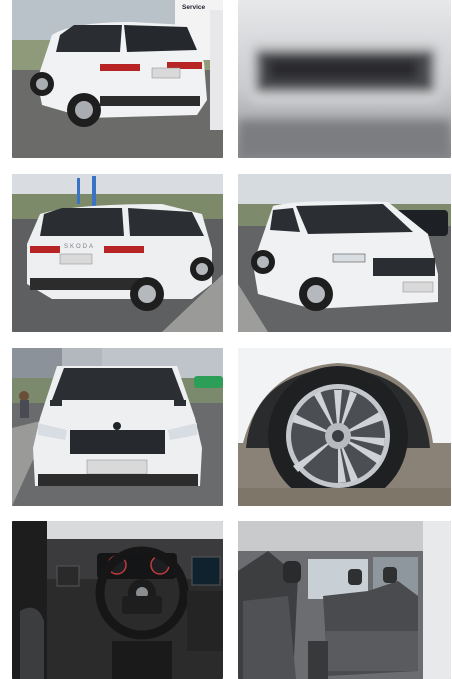 This screenshot has width=452, height=679. I want to click on photo-rear-seats, so click(344, 600).